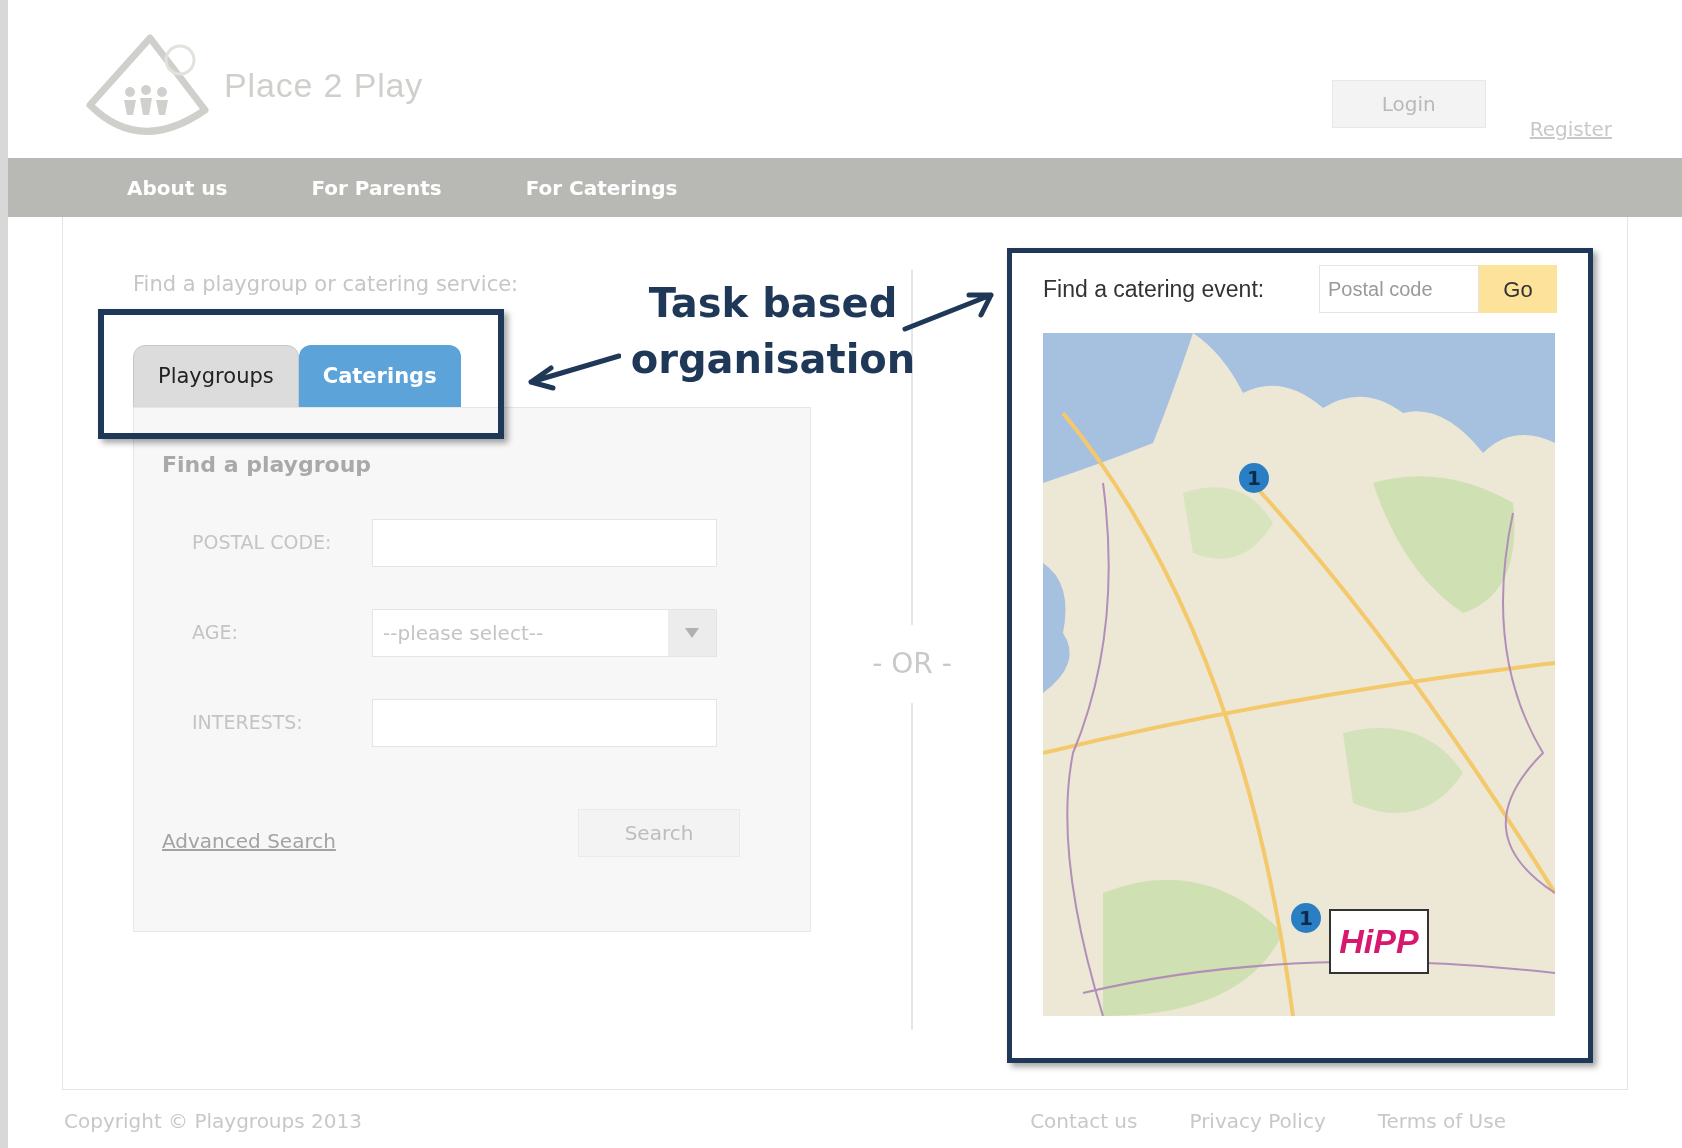  I want to click on login-button: Login, so click(1408, 104).